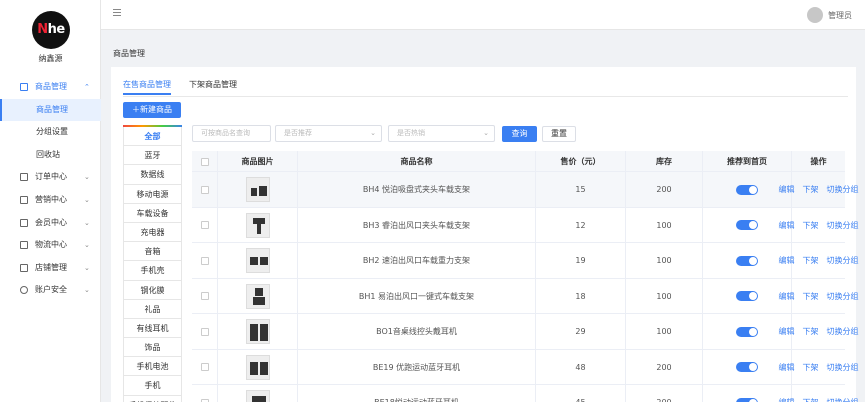  What do you see at coordinates (50, 223) in the screenshot?
I see `sidebar-item-members: 会员中心 ⌄` at bounding box center [50, 223].